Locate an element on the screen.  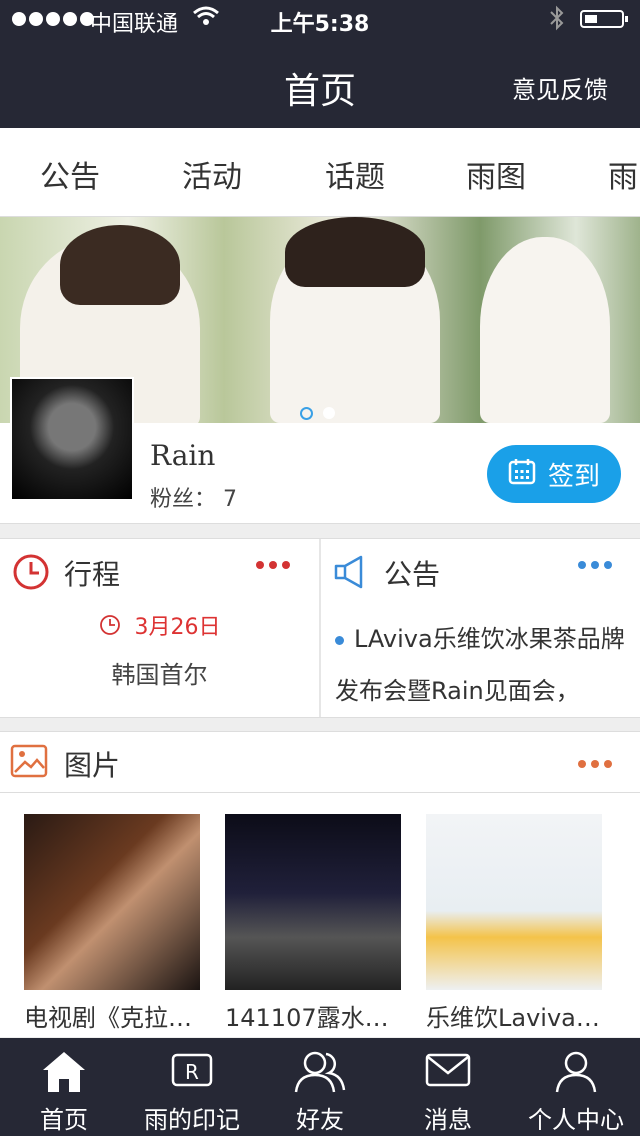
schedule-place: 韩国首尔 is located at coordinates (159, 675).